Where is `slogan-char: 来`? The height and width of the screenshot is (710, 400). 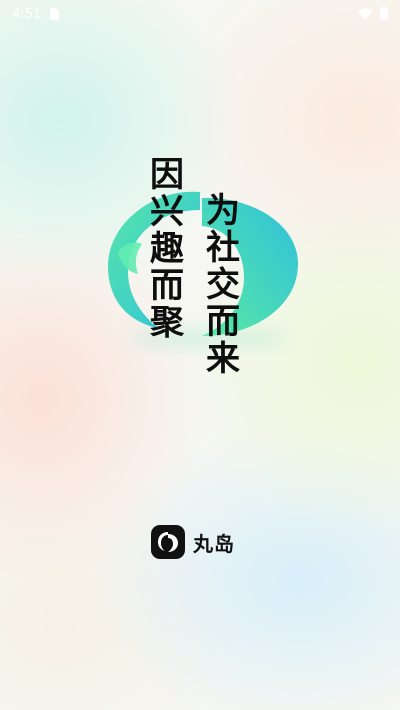
slogan-char: 来 is located at coordinates (223, 359).